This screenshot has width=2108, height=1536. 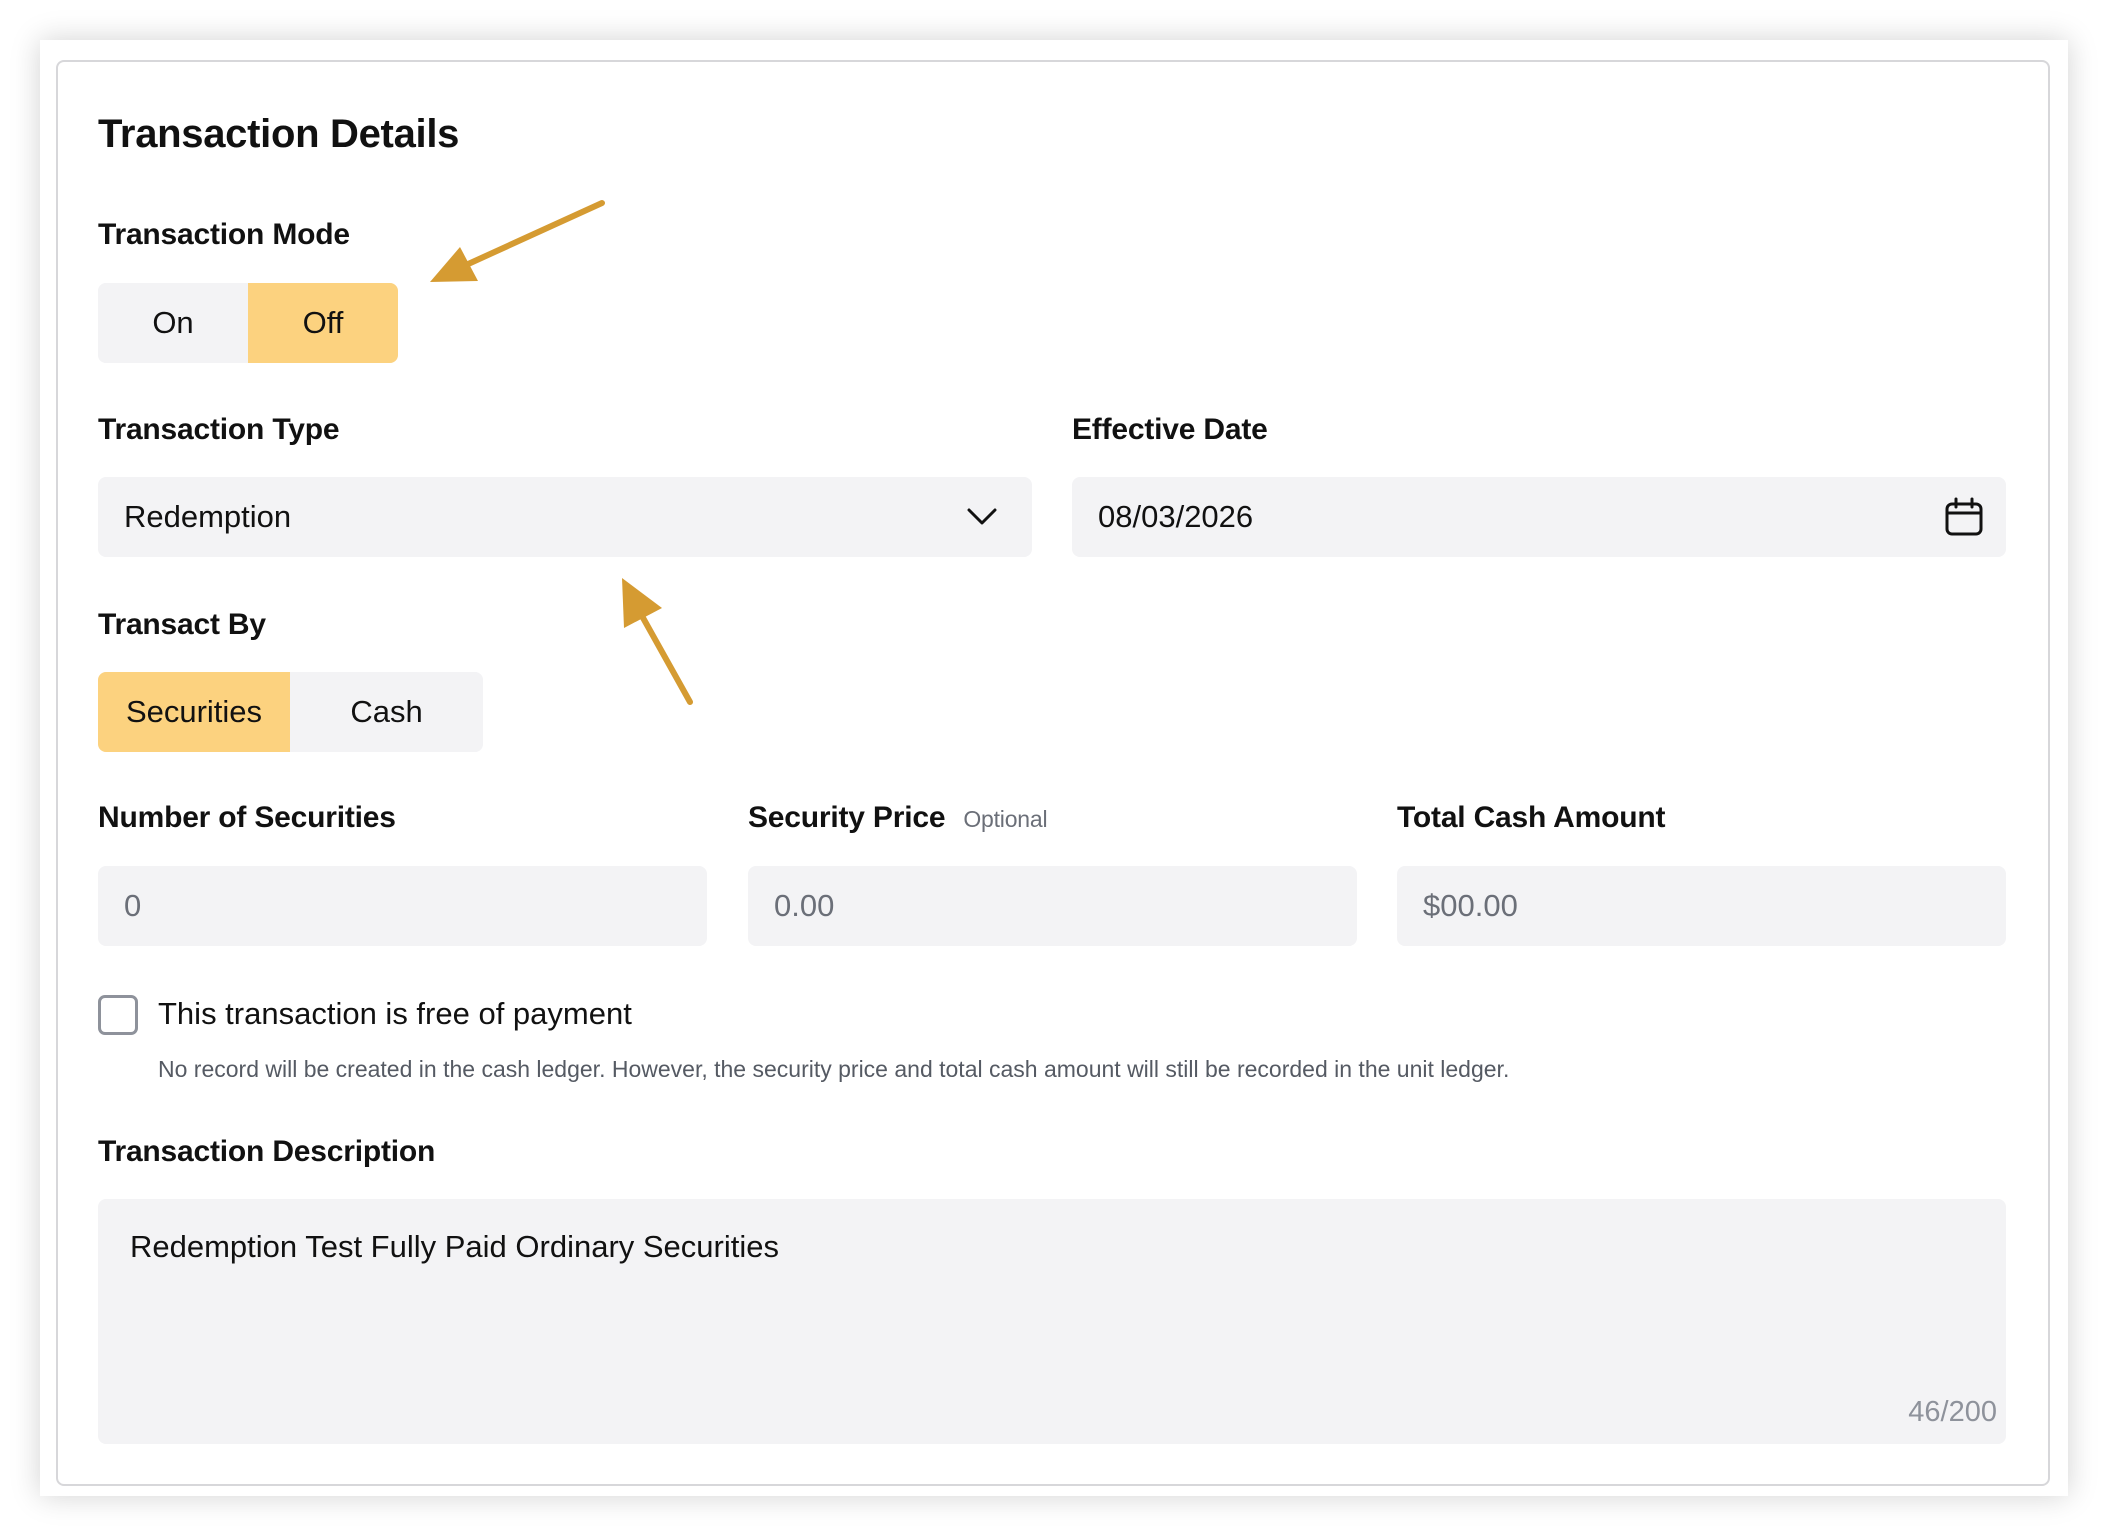 What do you see at coordinates (224, 234) in the screenshot?
I see `transaction-mode-label: Transaction Mode` at bounding box center [224, 234].